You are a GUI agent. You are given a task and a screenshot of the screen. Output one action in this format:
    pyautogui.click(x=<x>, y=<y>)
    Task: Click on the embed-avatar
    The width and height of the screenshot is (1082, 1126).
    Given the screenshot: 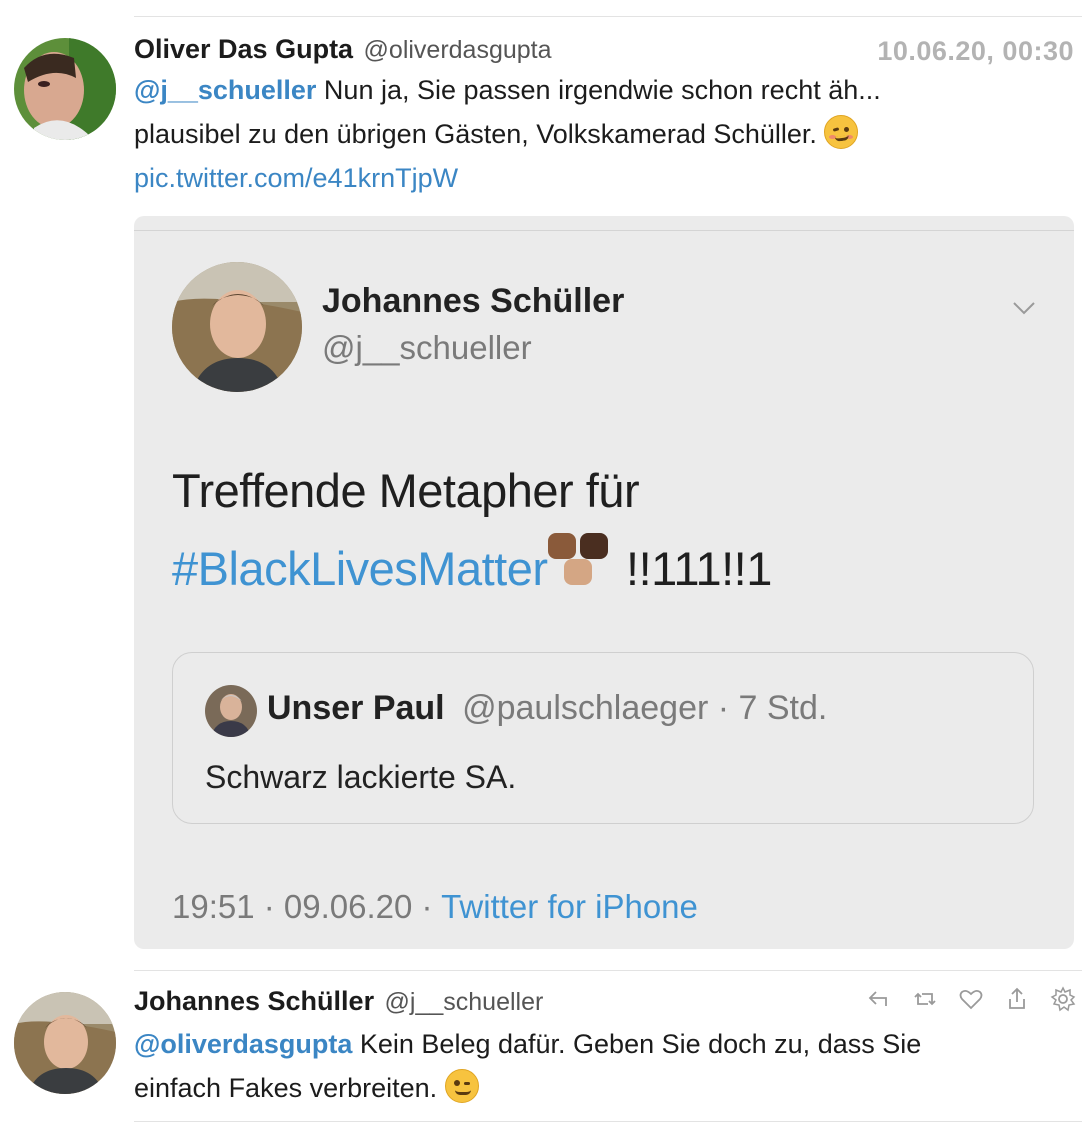 What is the action you would take?
    pyautogui.click(x=237, y=327)
    